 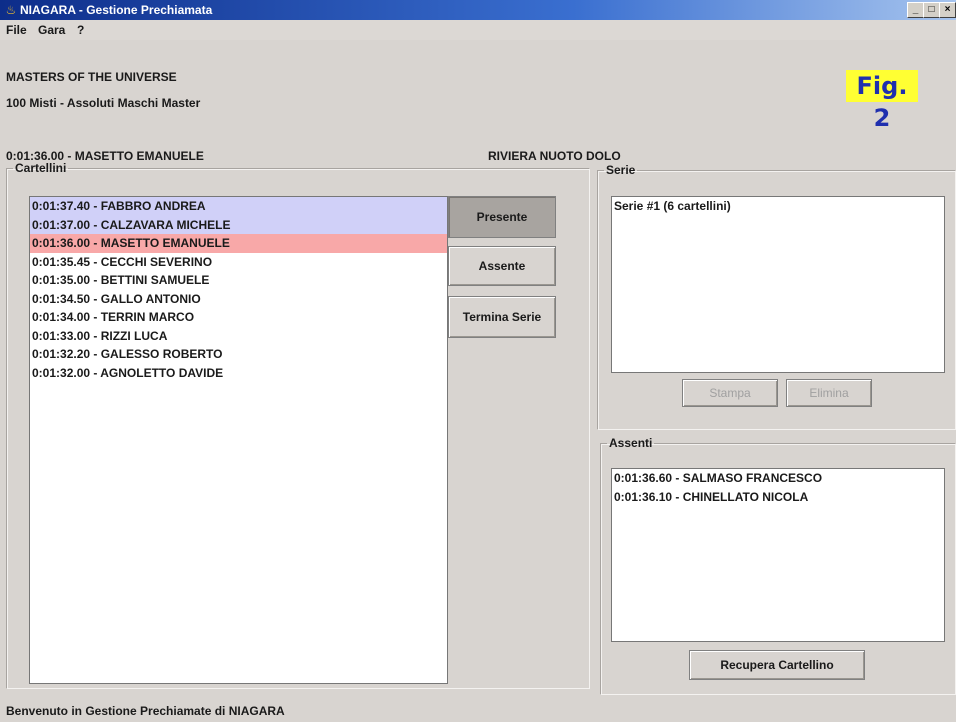 What do you see at coordinates (915, 10) in the screenshot?
I see `minimize-button: _` at bounding box center [915, 10].